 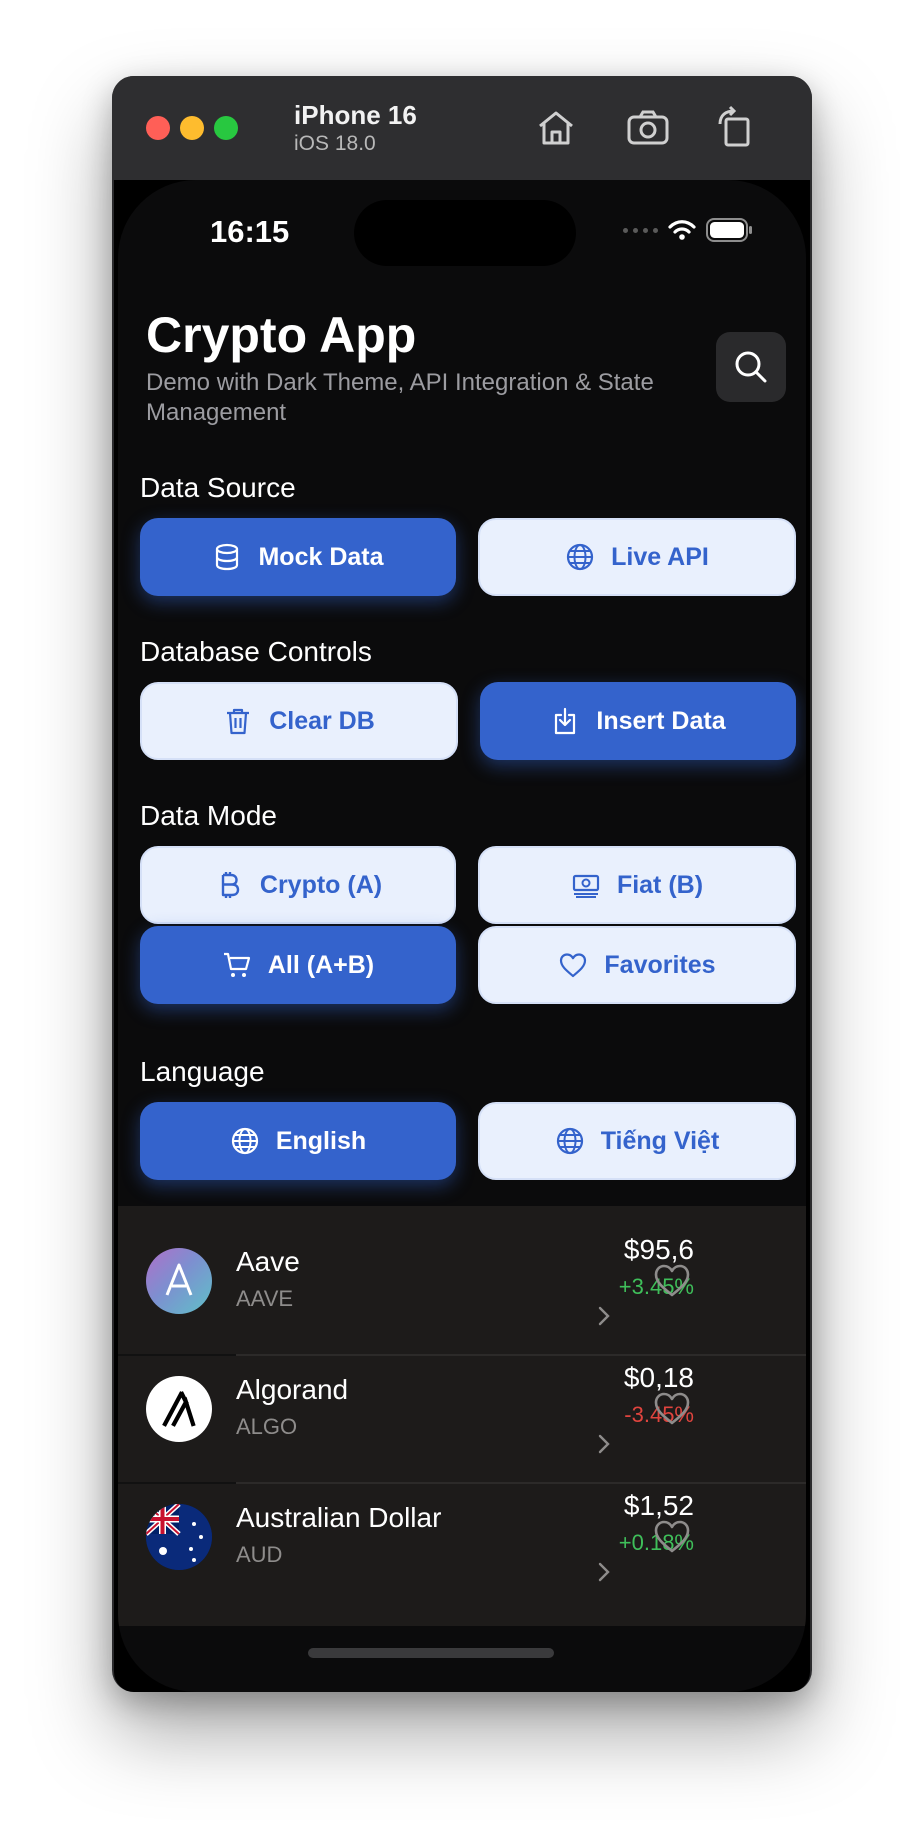 I want to click on crypto-mode-button: Crypto (A), so click(x=298, y=885).